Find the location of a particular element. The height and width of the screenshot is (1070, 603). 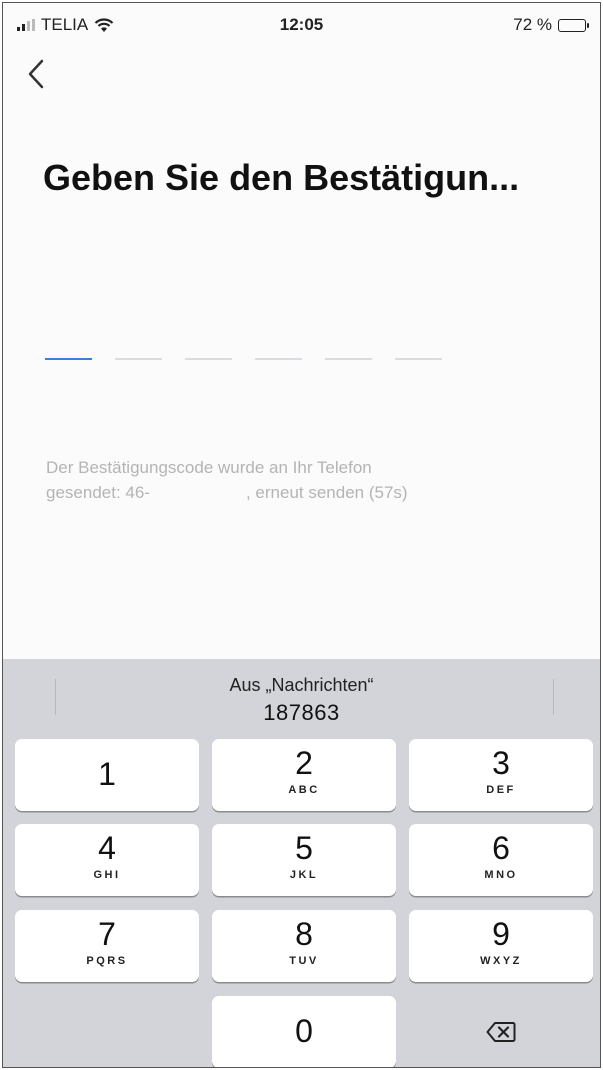

suggestion-source: Aus „Nachrichten“ is located at coordinates (301, 685).